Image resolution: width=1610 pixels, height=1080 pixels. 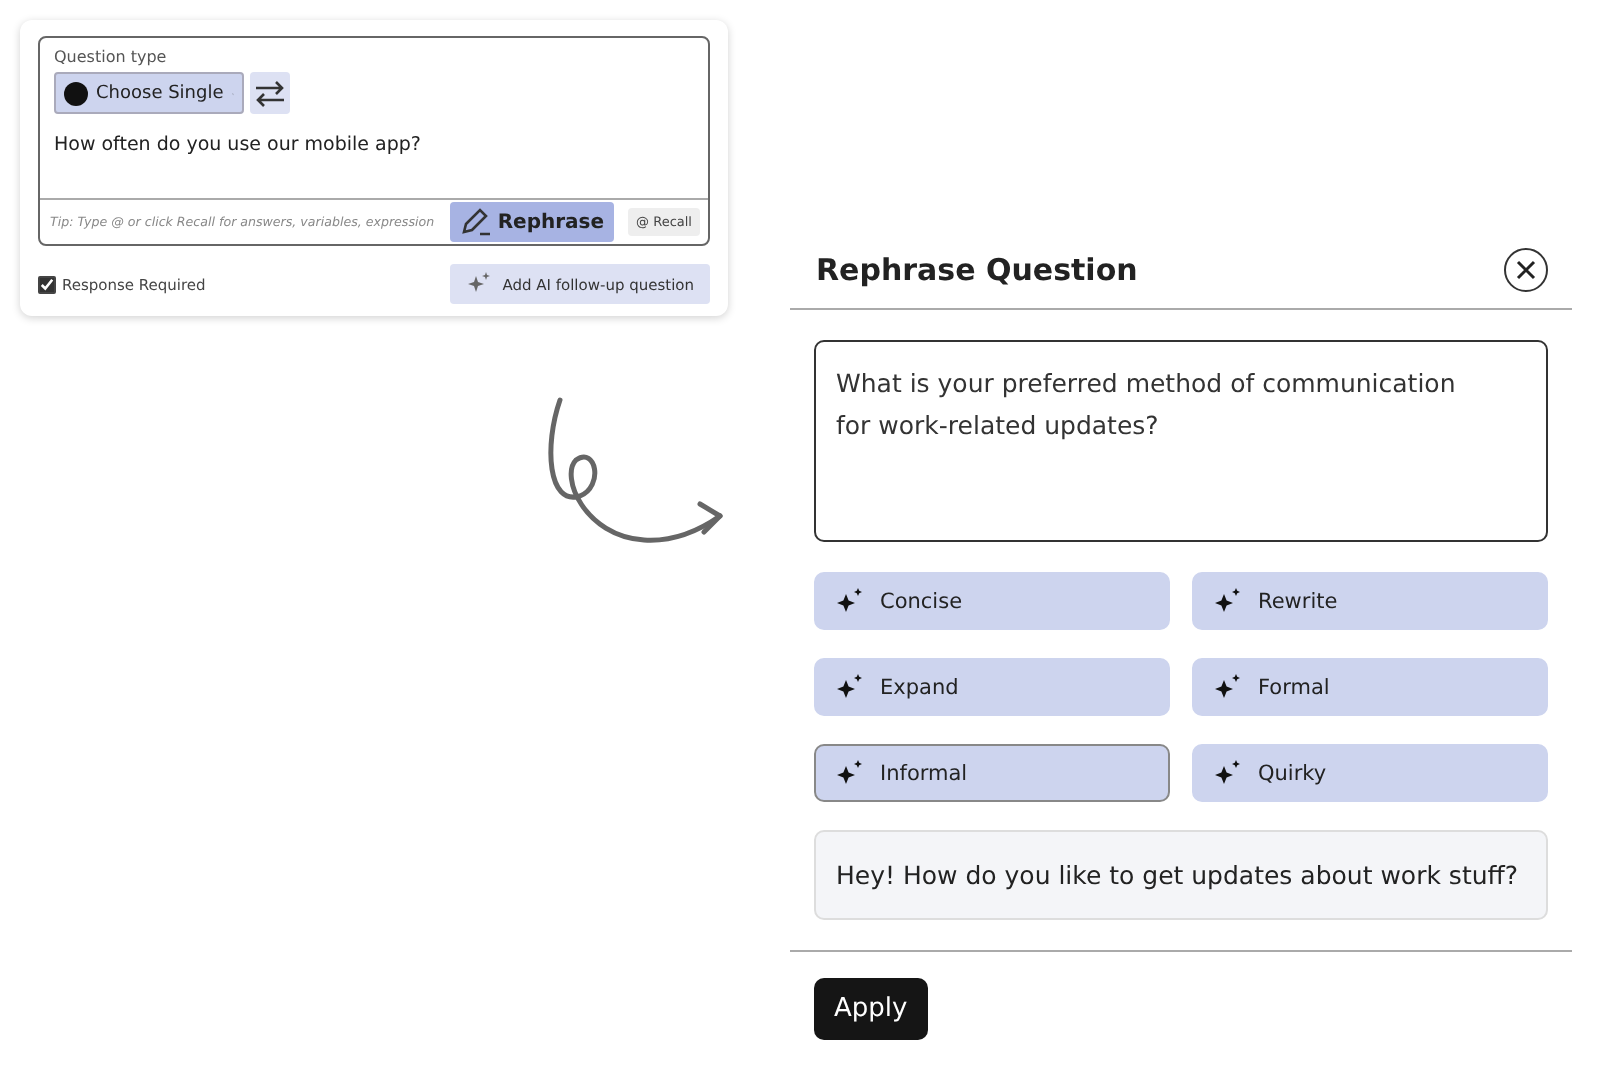 What do you see at coordinates (1370, 773) in the screenshot?
I see `rephrase-option-button: Quirky` at bounding box center [1370, 773].